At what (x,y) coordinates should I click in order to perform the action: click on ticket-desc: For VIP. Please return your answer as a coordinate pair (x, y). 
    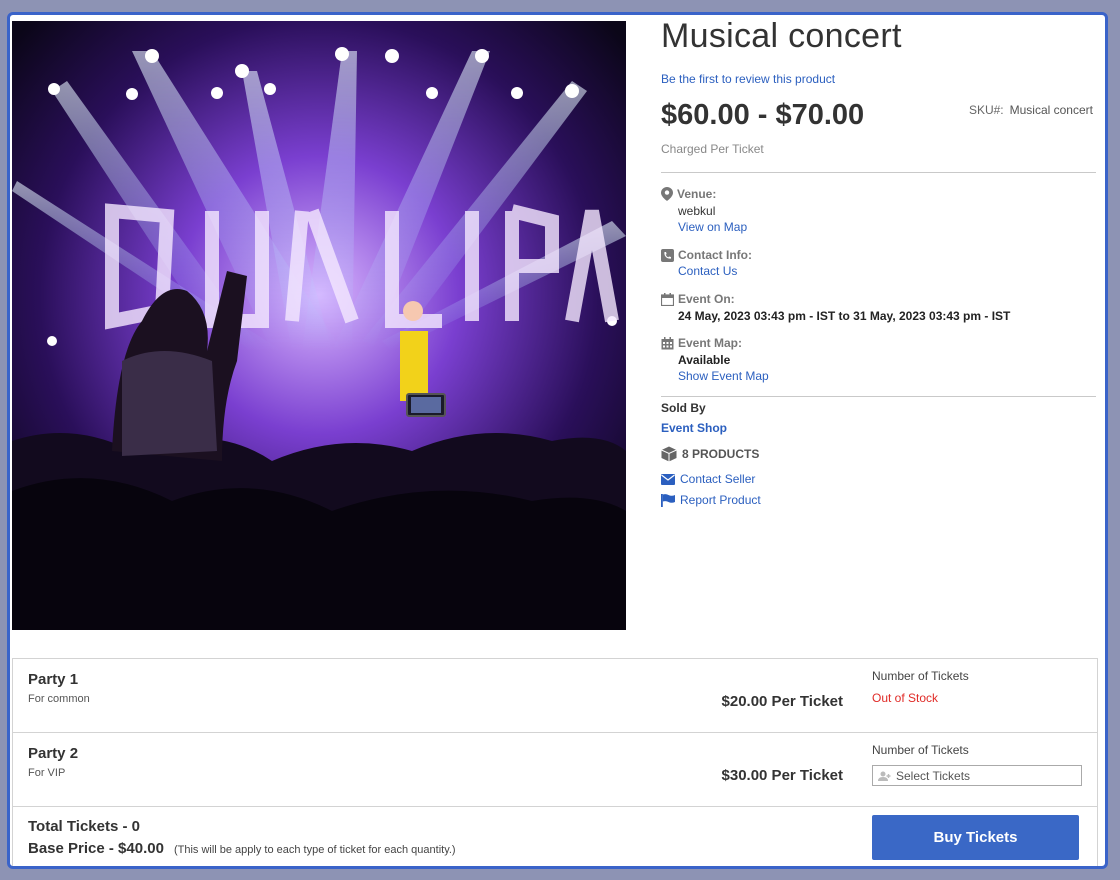
    Looking at the image, I should click on (47, 773).